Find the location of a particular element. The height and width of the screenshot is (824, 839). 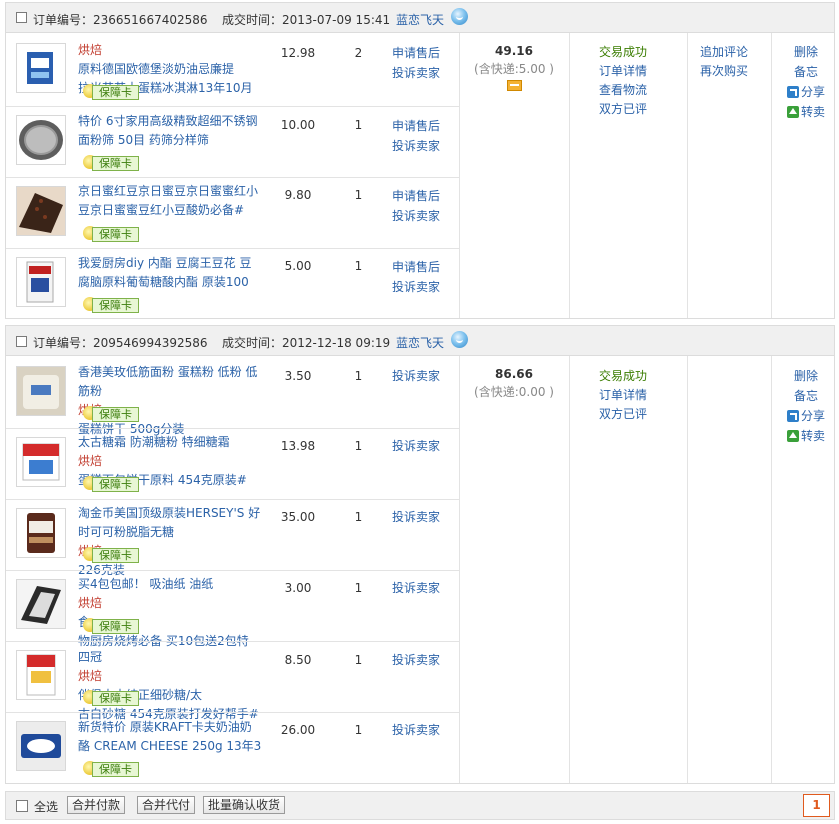

product-name-link: 京日蜜红豆京日蜜豆京日蜜蜜红小 豆京日蜜蜜豆红小豆酸奶必备# is located at coordinates (171, 201).